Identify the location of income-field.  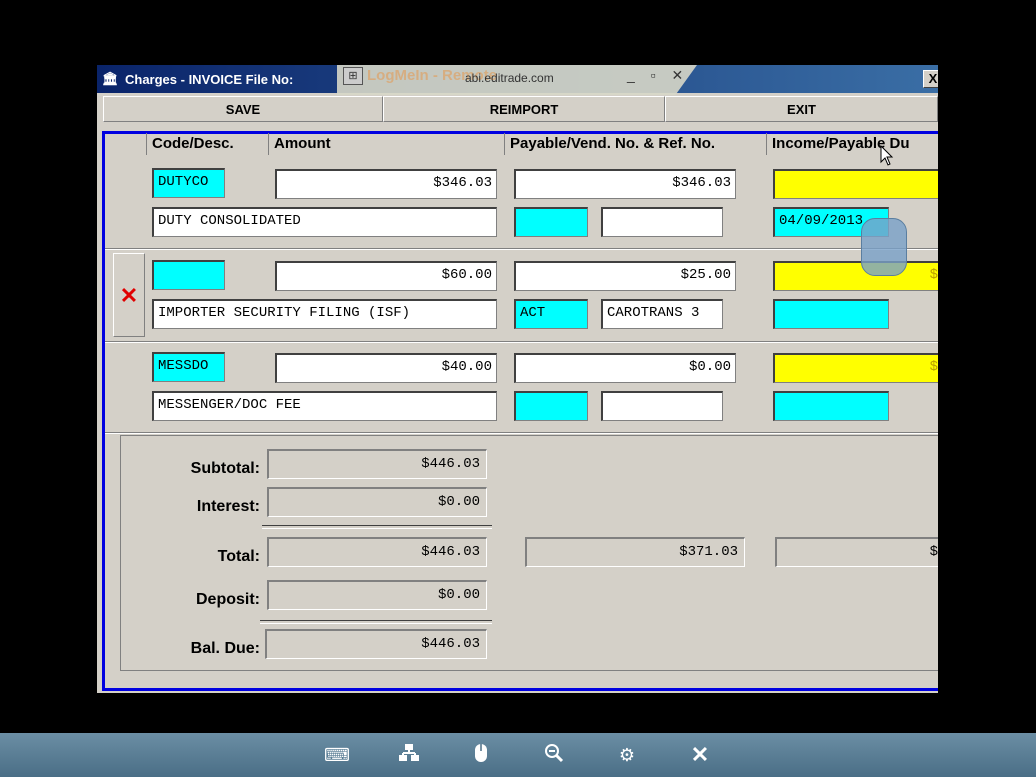
(855, 184).